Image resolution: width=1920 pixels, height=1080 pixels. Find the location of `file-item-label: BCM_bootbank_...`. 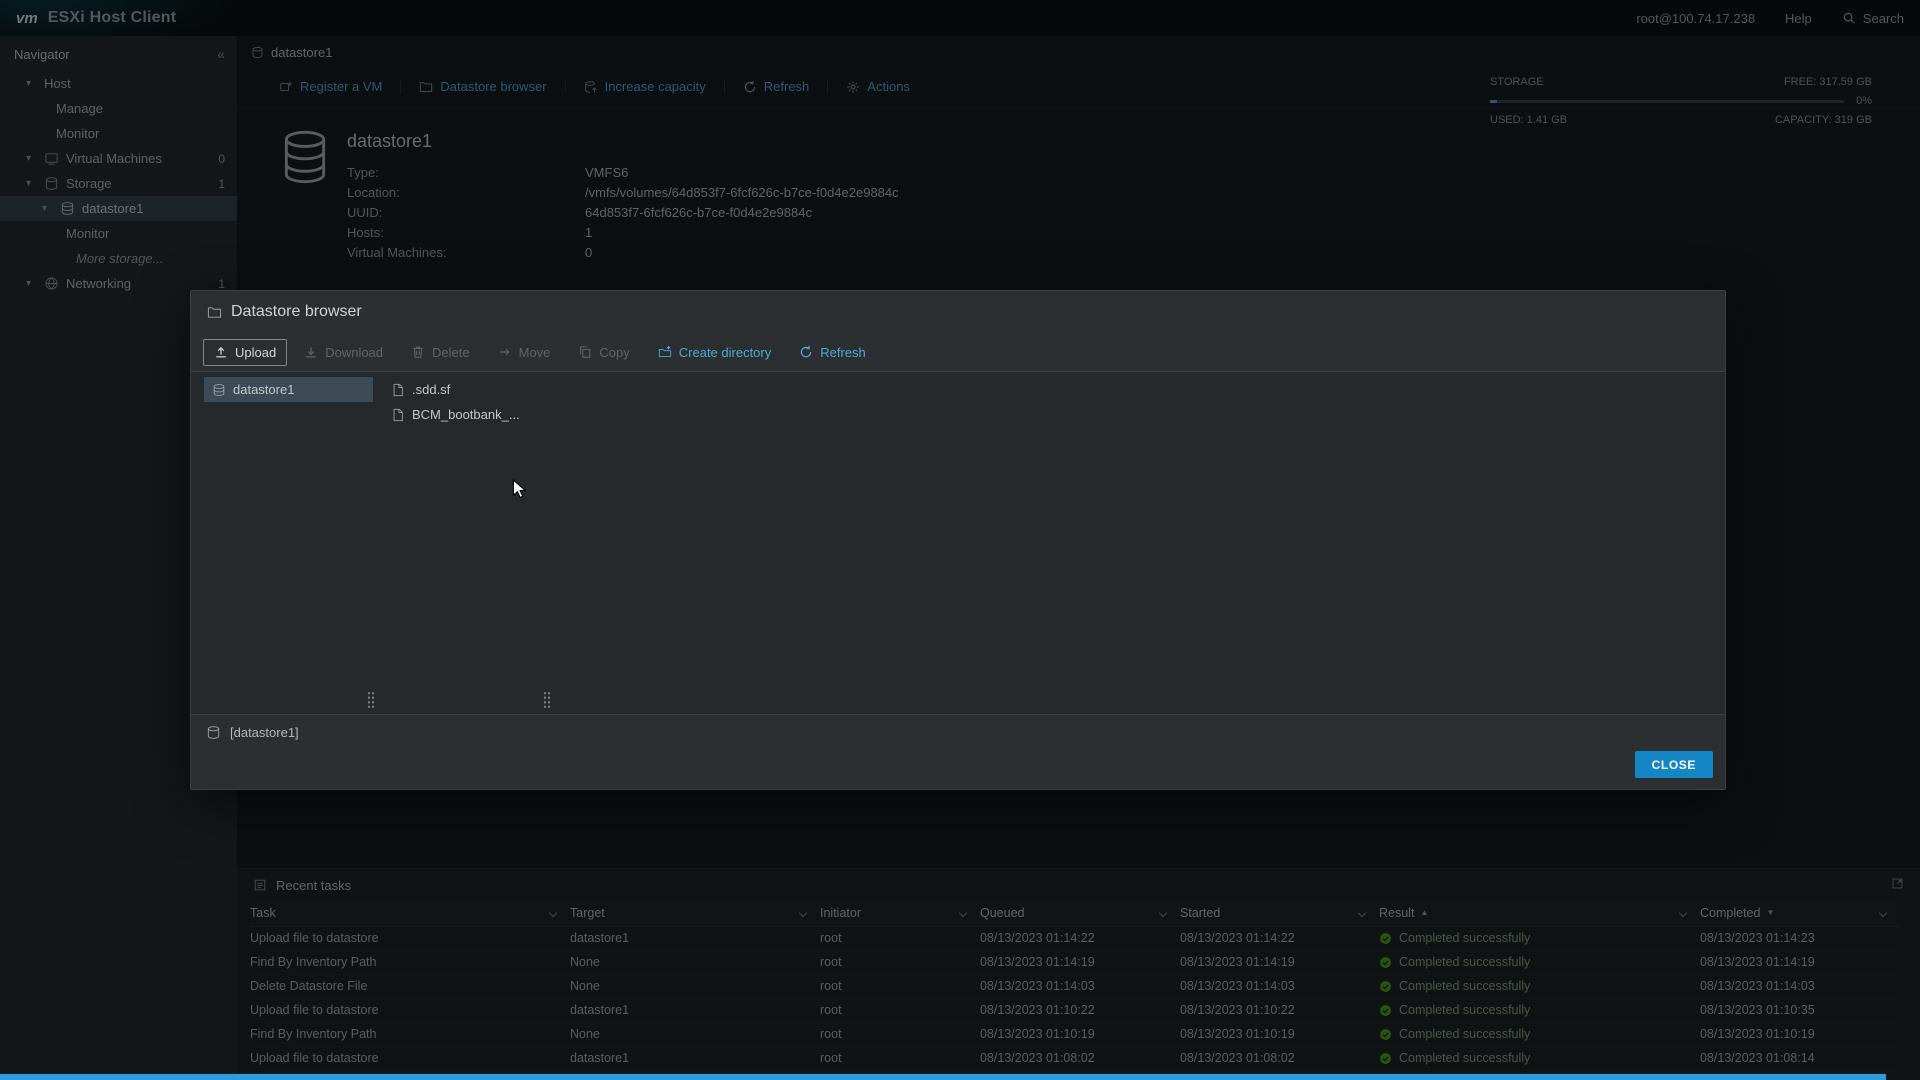

file-item-label: BCM_bootbank_... is located at coordinates (466, 414).